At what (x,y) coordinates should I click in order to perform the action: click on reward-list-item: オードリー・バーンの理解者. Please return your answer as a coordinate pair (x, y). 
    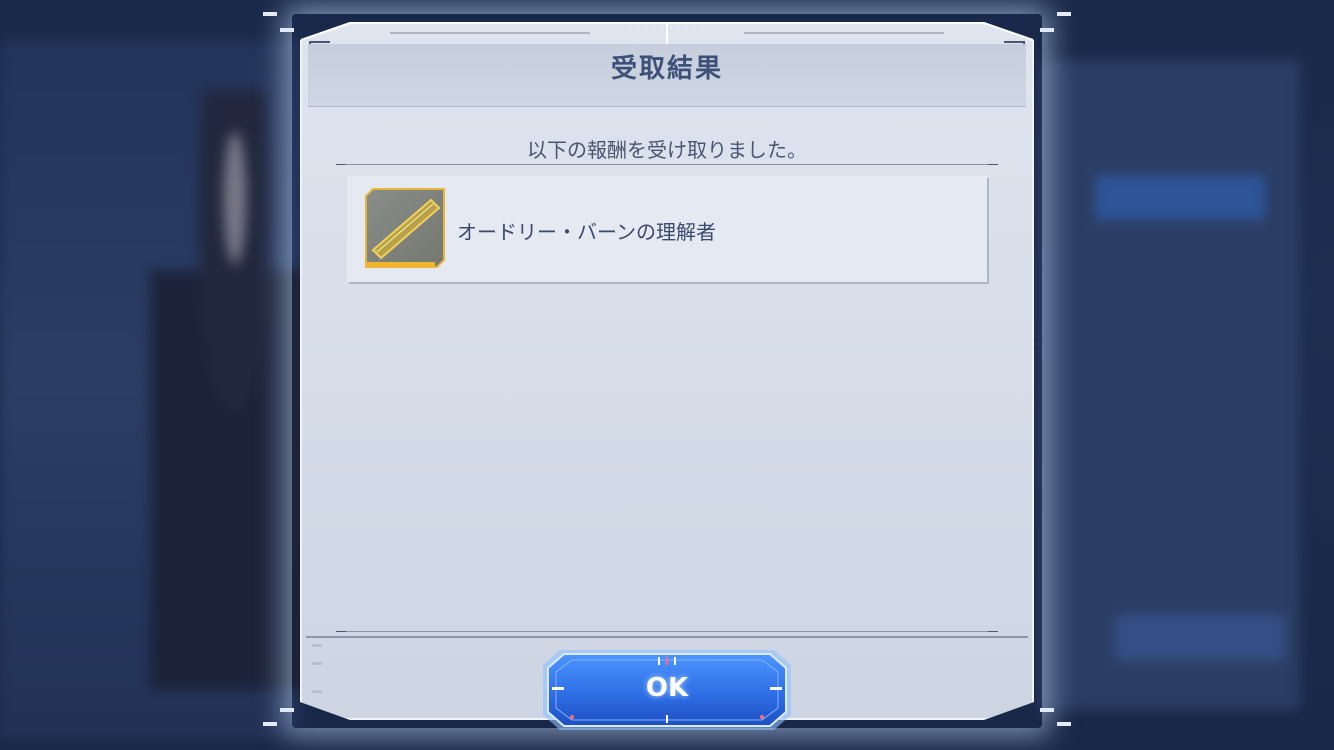
    Looking at the image, I should click on (667, 229).